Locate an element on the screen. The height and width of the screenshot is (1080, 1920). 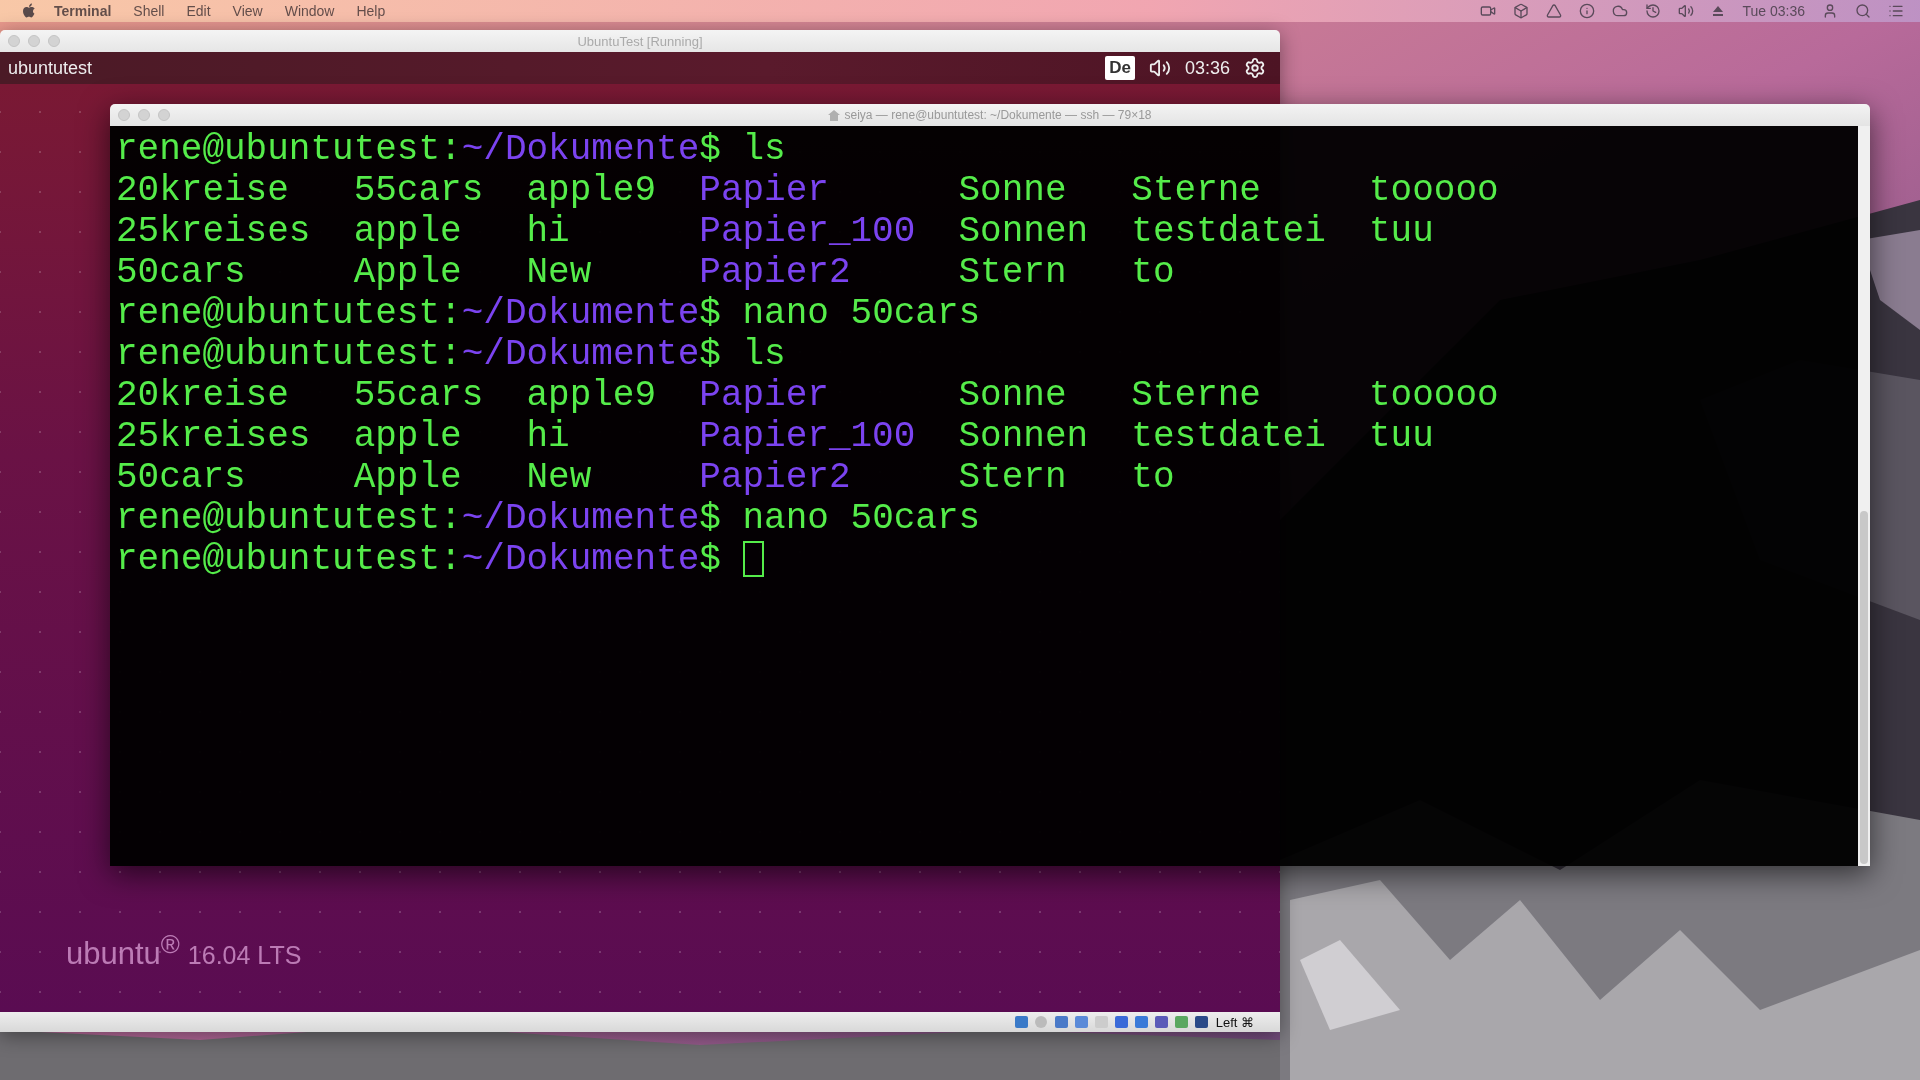
hostname-label: ubuntutest is located at coordinates (50, 68).